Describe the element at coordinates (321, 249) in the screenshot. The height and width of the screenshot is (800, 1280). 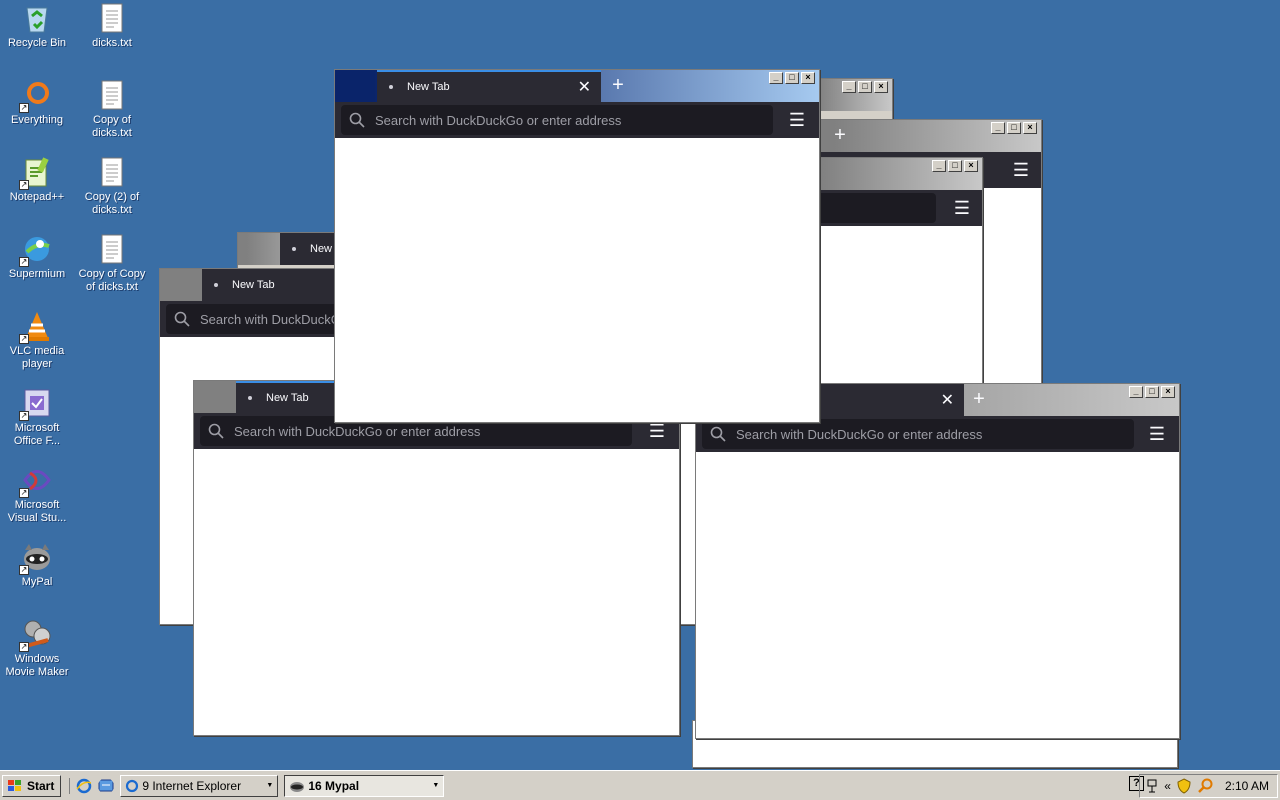
I see `tab-title: New` at that location.